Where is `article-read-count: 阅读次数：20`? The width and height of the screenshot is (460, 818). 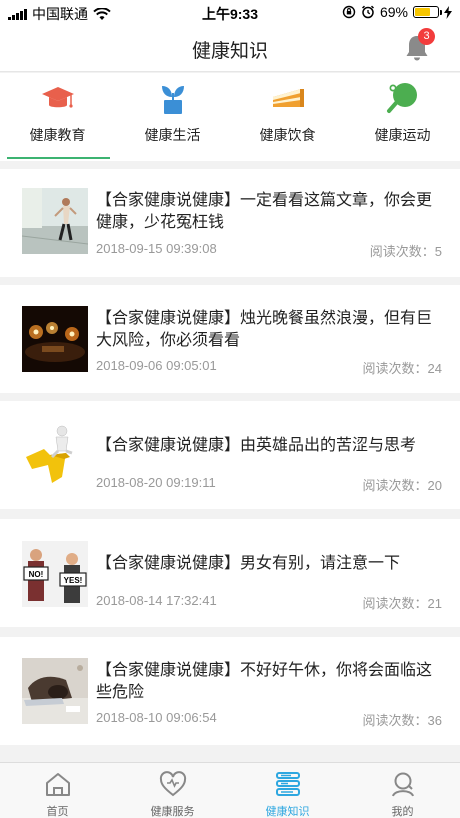
article-read-count: 阅读次数：20 is located at coordinates (402, 485).